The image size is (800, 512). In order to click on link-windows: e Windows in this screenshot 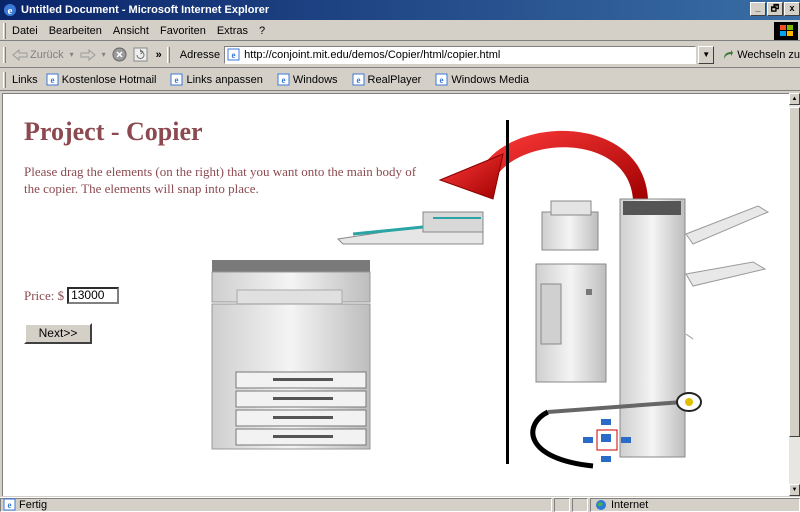, I will do `click(307, 79)`.